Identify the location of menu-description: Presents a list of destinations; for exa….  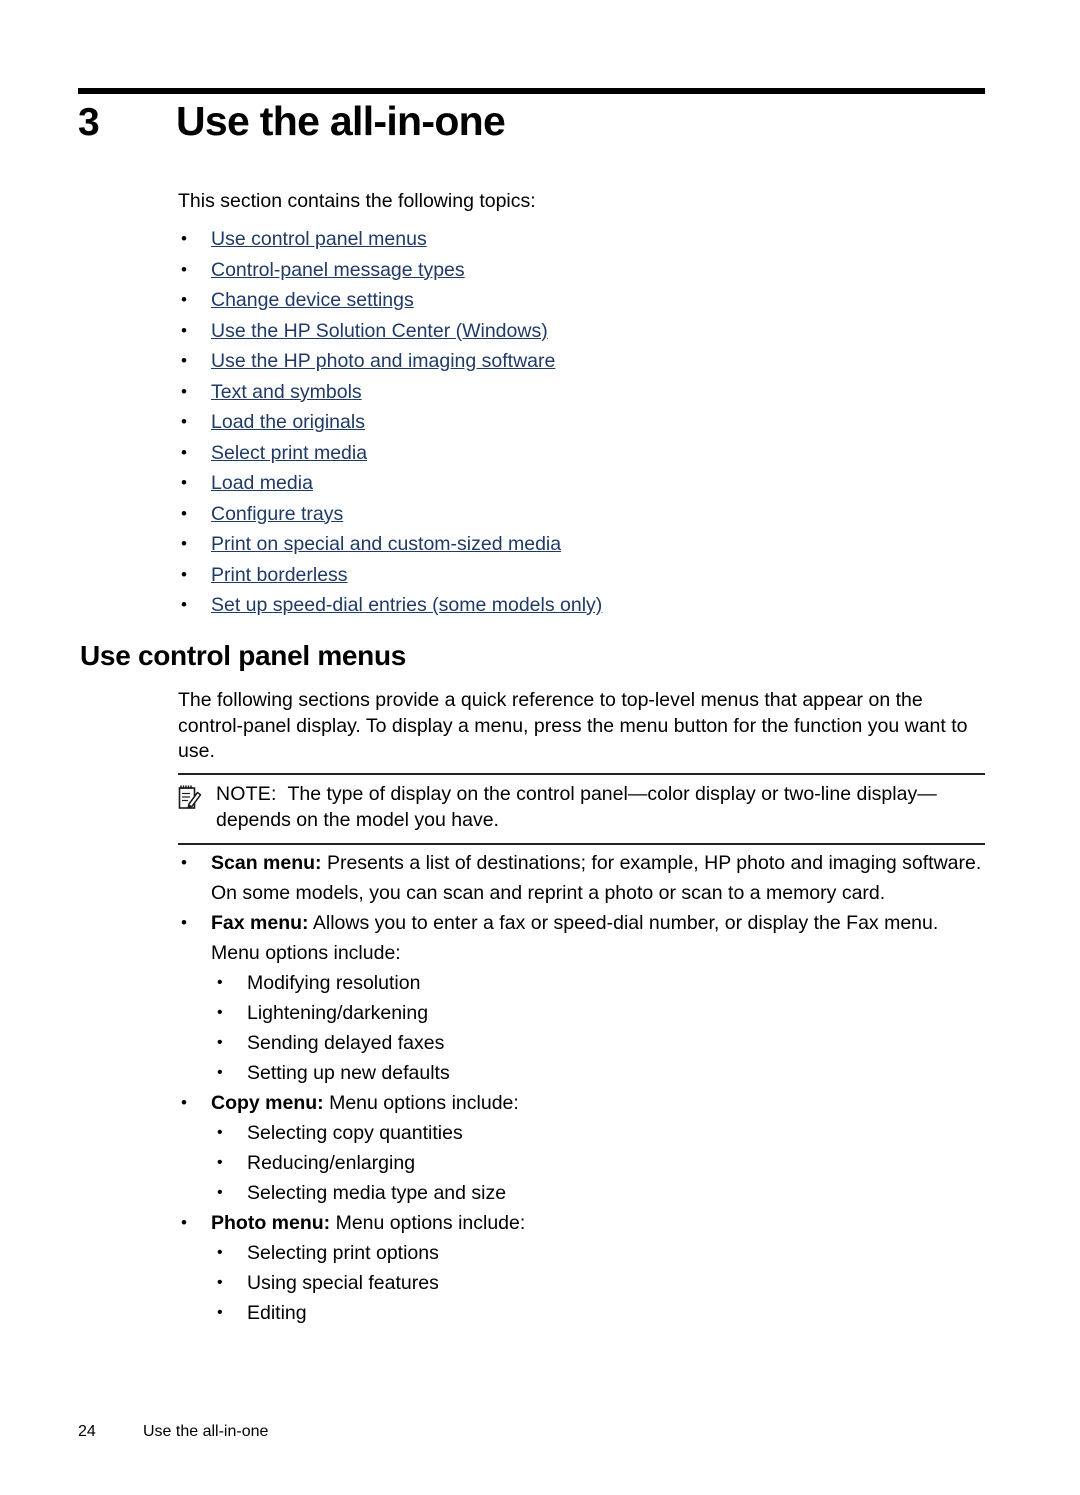
(596, 878).